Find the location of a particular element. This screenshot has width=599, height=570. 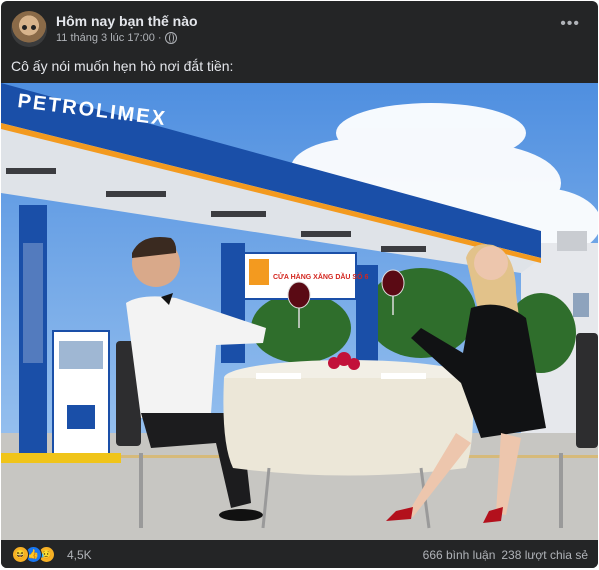

curb is located at coordinates (61, 458).